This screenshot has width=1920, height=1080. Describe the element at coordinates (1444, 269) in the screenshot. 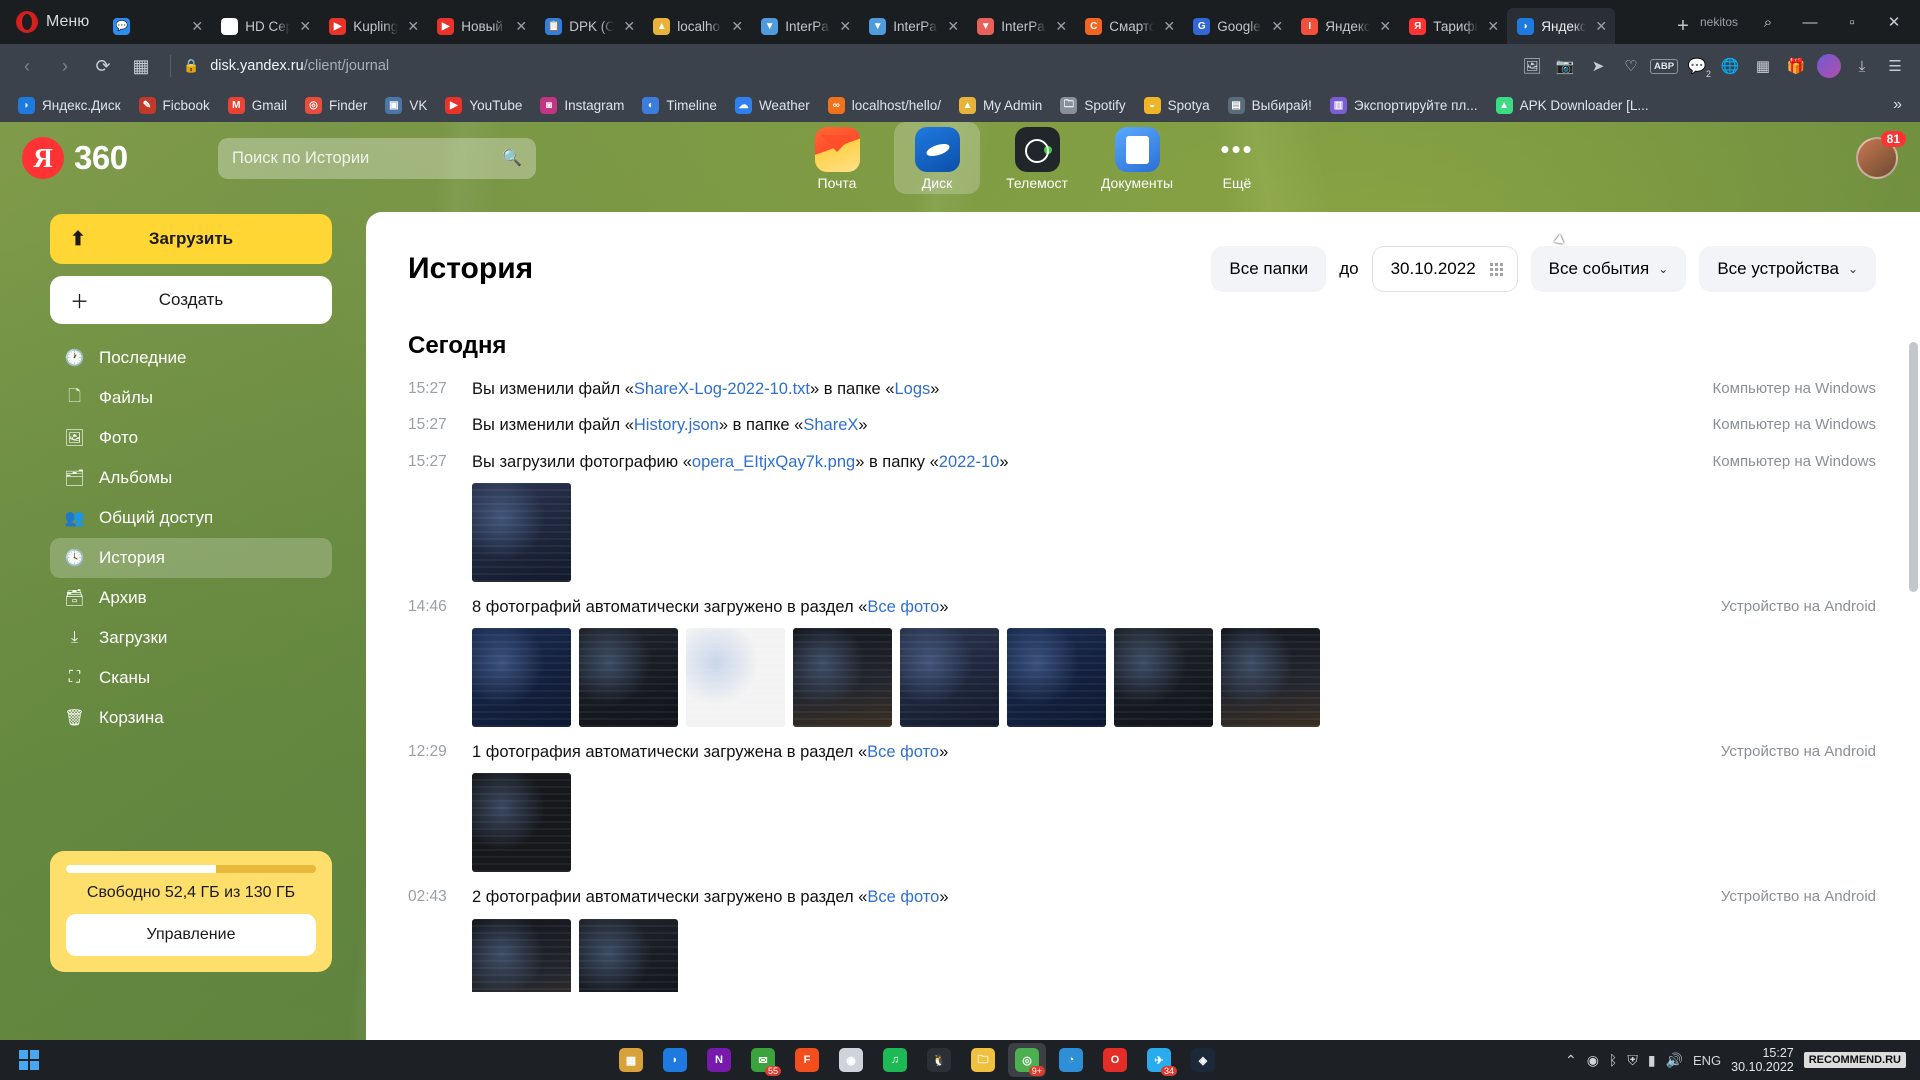

I see `date-filter-input: 30.10.2022` at that location.